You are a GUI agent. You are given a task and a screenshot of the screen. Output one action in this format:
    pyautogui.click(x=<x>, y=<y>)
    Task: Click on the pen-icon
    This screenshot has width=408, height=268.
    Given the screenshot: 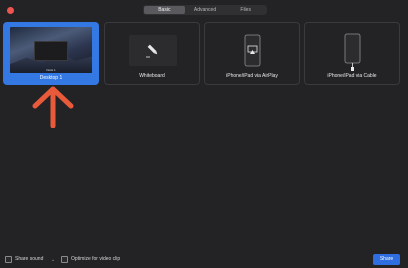 What is the action you would take?
    pyautogui.click(x=152, y=51)
    